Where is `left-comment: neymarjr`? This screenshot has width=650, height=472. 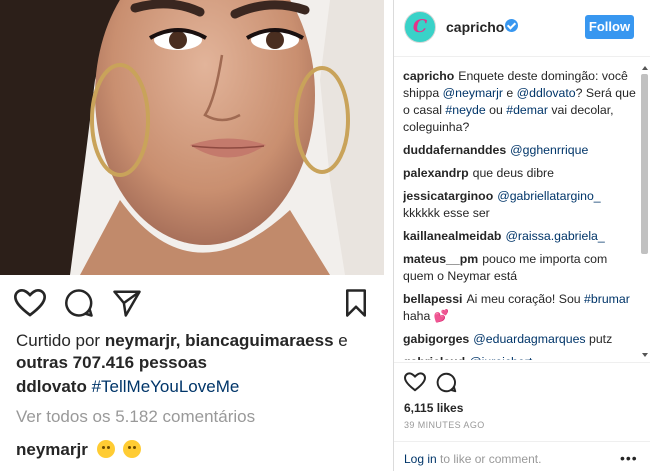 left-comment: neymarjr is located at coordinates (79, 450).